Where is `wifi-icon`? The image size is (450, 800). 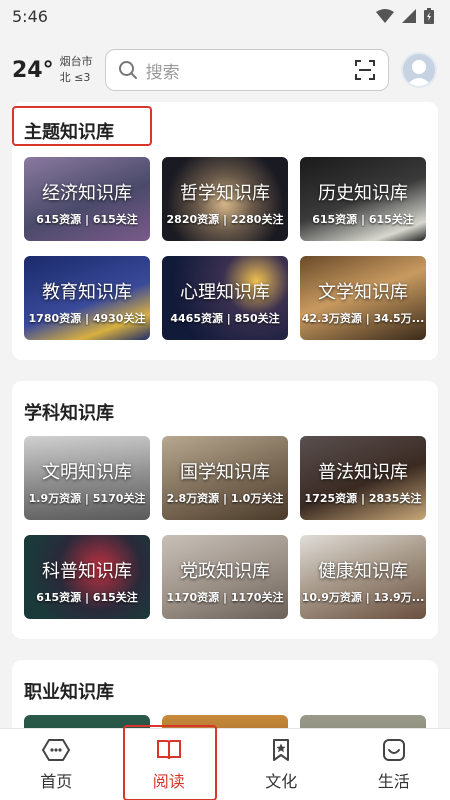
wifi-icon is located at coordinates (385, 16).